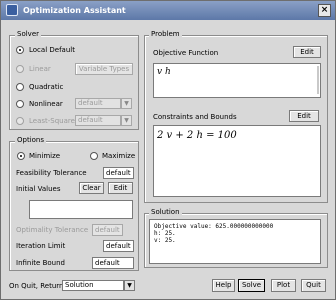 The width and height of the screenshot is (336, 300). I want to click on on-quit-return-value: Solution, so click(93, 285).